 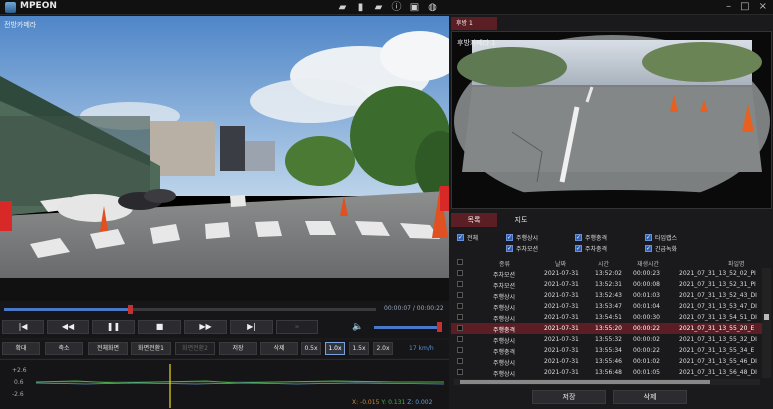 What do you see at coordinates (205, 327) in the screenshot?
I see `forward-button: ▶▶` at bounding box center [205, 327].